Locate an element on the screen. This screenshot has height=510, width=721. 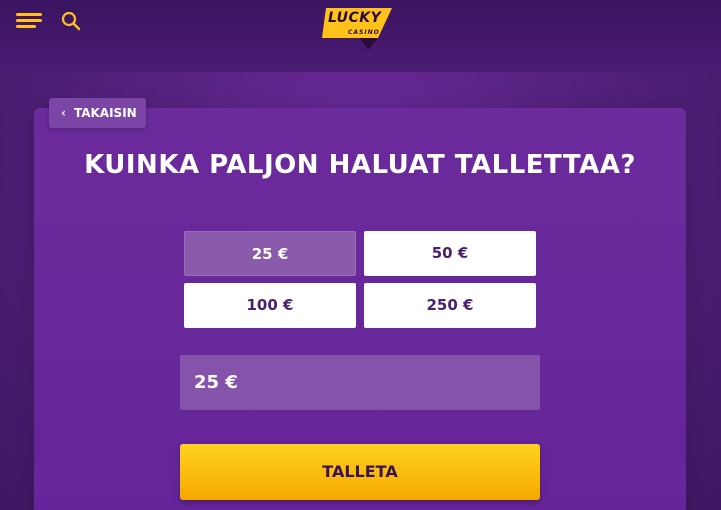
amount-options: 25 € 50 € 100 € 250 € is located at coordinates (360, 279).